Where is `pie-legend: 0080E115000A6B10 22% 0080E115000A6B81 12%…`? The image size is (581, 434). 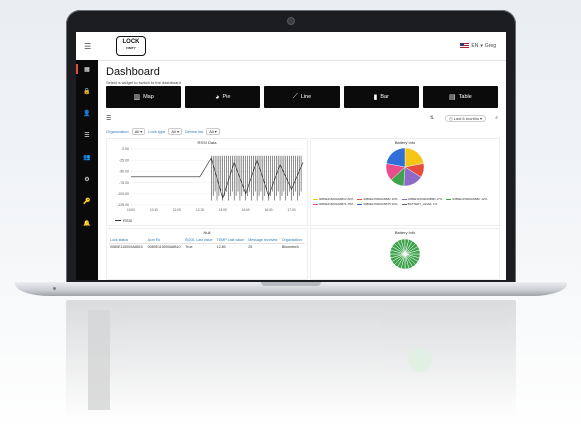
pie-legend: 0080E115000A6B10 22% 0080E115000A6B81 12%… is located at coordinates (405, 202).